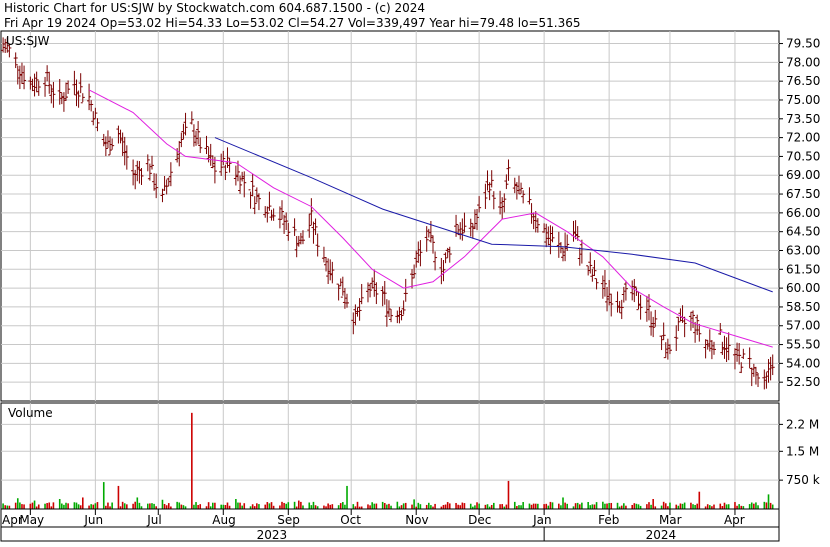 The width and height of the screenshot is (830, 547). Describe the element at coordinates (803, 345) in the screenshot. I see `price-tick-label: 55.50` at that location.